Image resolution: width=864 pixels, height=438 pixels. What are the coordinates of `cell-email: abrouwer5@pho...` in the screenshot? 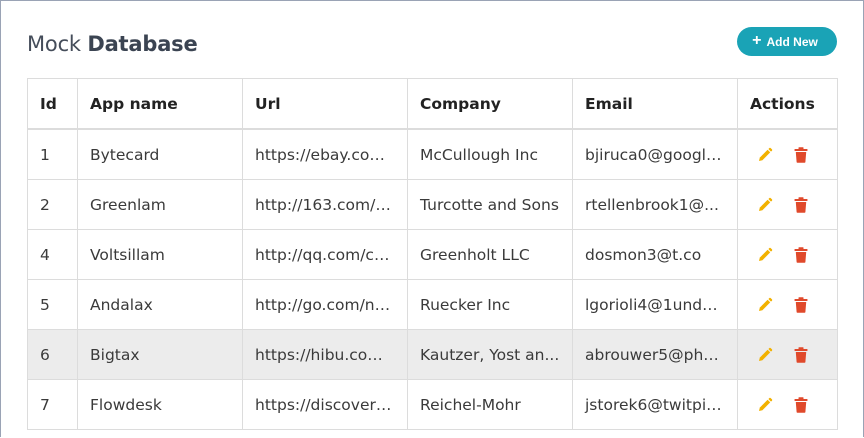 It's located at (655, 354).